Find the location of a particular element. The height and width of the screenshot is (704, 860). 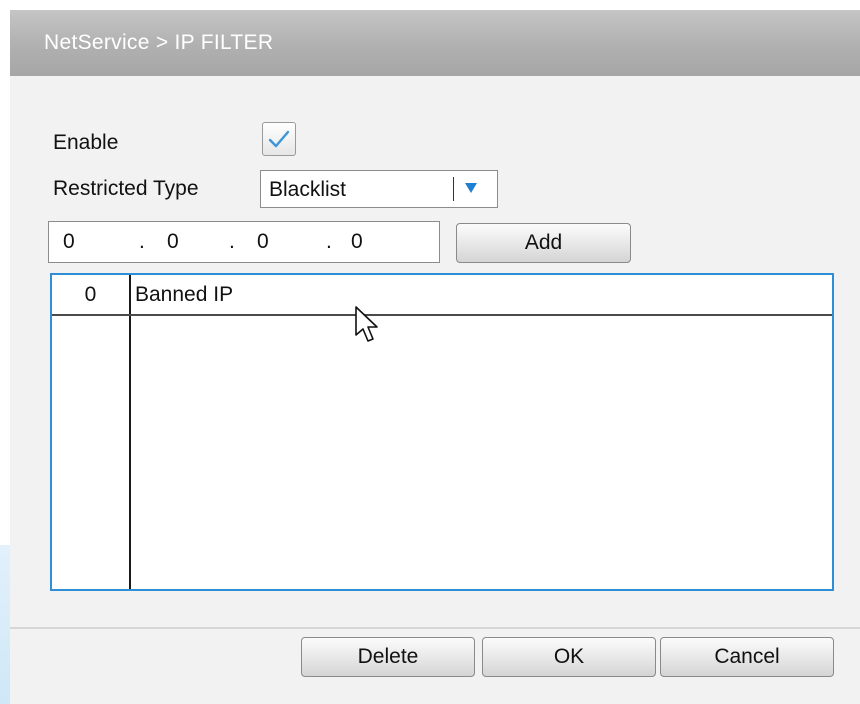

ip-octet-3: 0 is located at coordinates (263, 242).